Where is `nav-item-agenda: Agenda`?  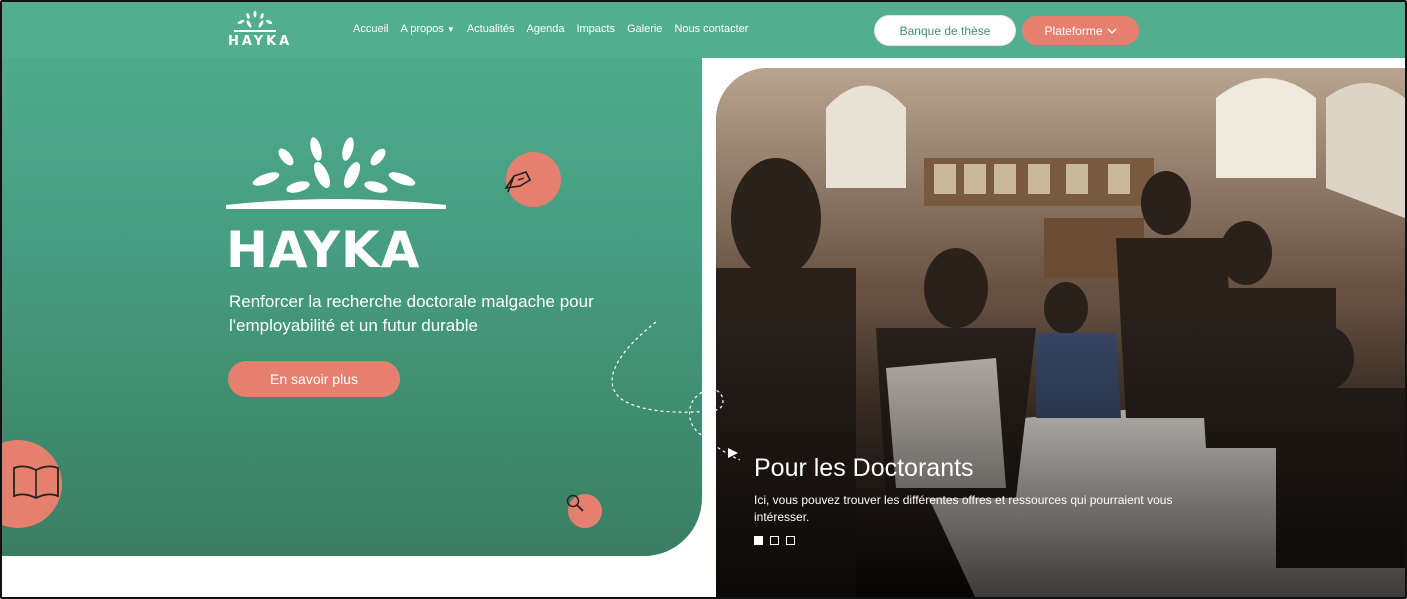
nav-item-agenda: Agenda is located at coordinates (546, 29).